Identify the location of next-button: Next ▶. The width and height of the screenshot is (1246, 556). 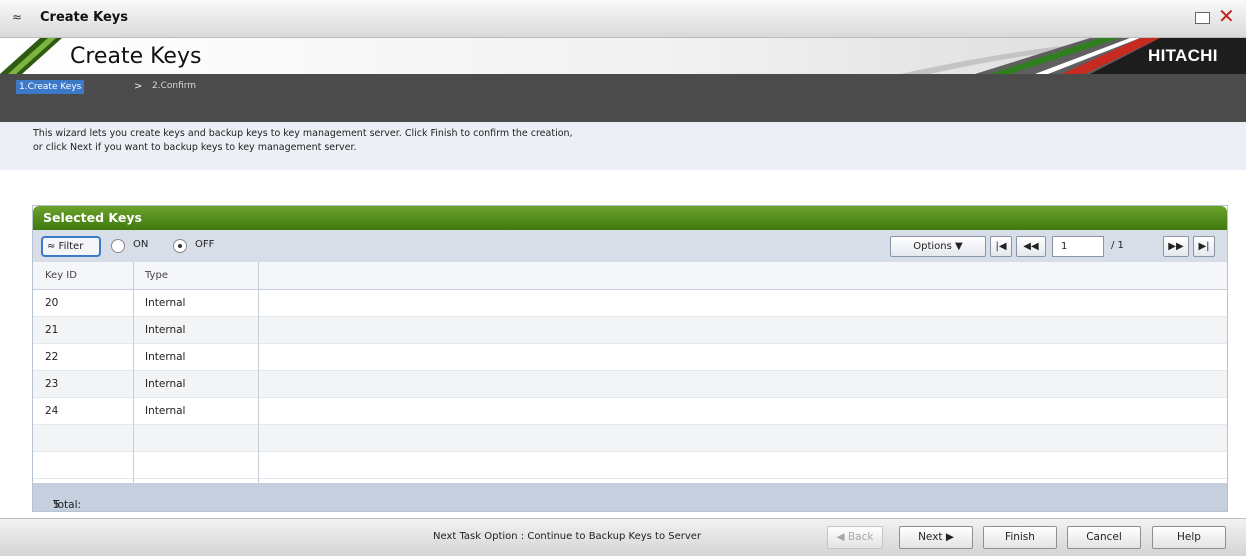
(936, 537).